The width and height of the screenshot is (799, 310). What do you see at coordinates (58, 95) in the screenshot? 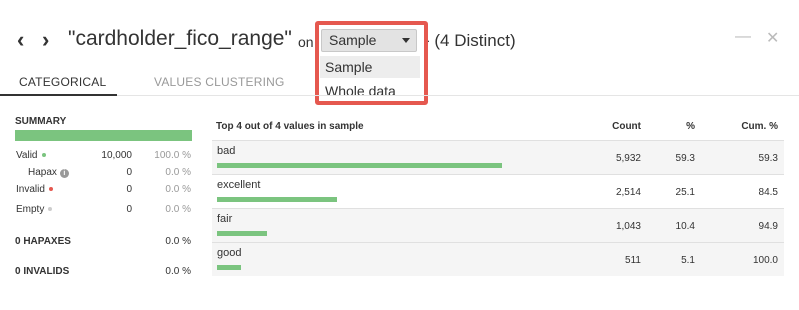
I see `active-tab-indicator` at bounding box center [58, 95].